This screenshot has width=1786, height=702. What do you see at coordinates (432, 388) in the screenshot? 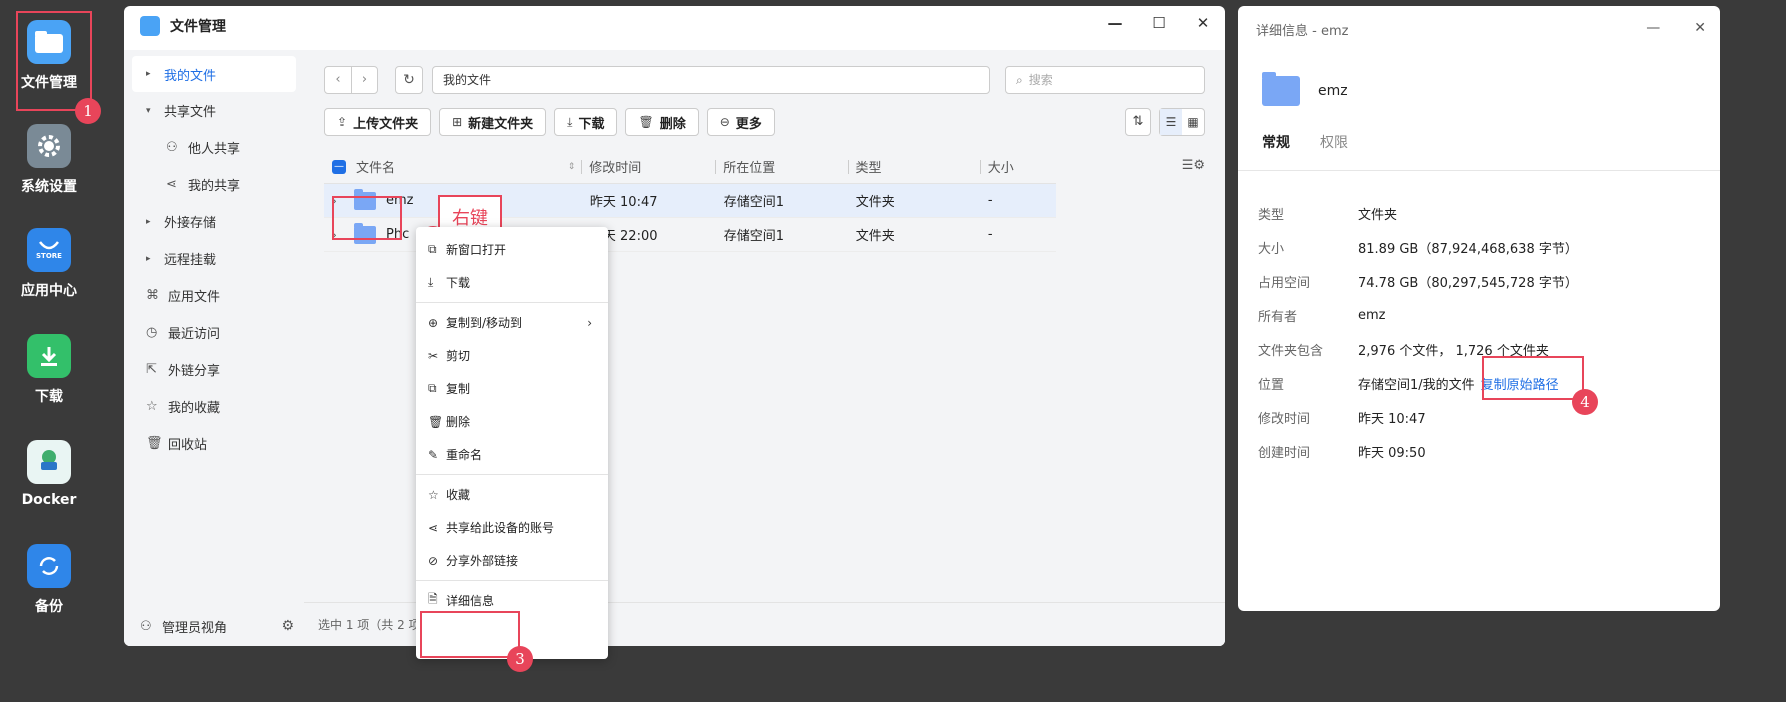
I see `copy-icon: ⧉` at bounding box center [432, 388].